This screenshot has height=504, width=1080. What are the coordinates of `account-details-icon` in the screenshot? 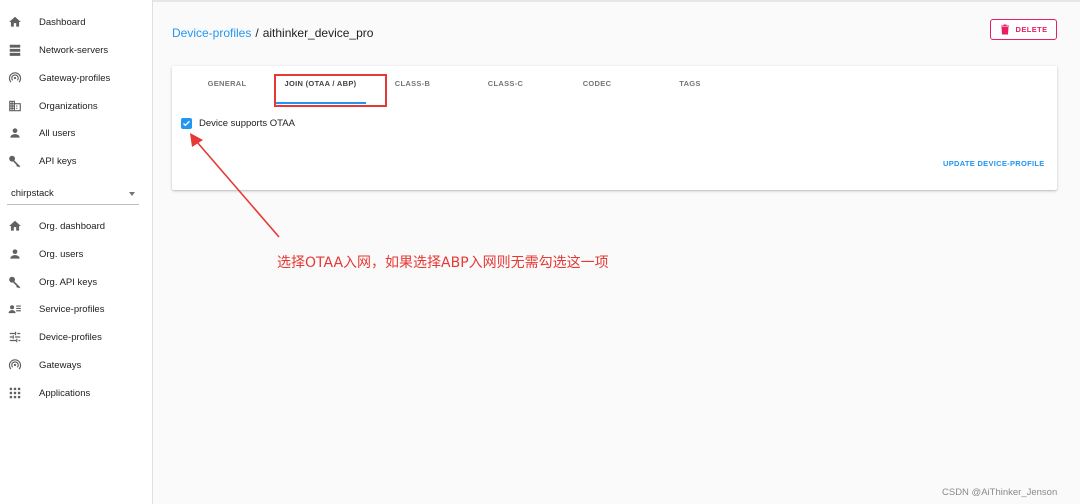 It's located at (14, 309).